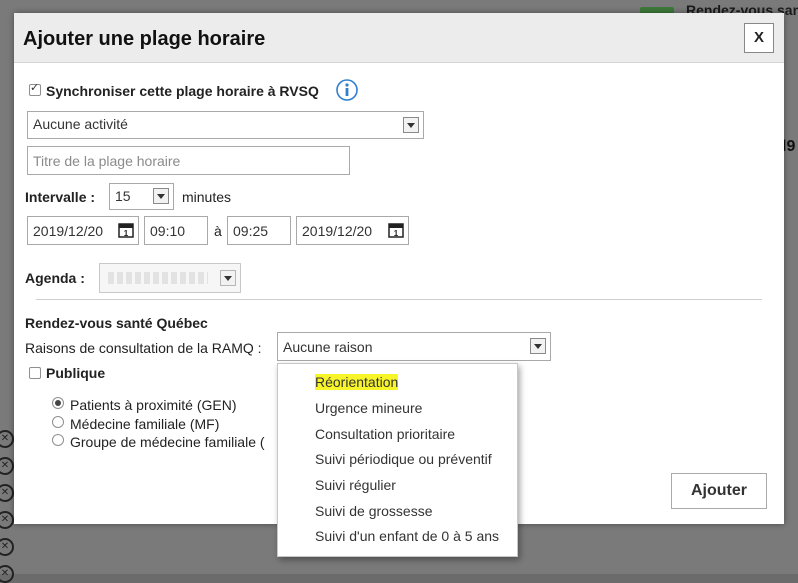 Image resolution: width=798 pixels, height=583 pixels. What do you see at coordinates (789, 146) in the screenshot?
I see `background-fragment: l9` at bounding box center [789, 146].